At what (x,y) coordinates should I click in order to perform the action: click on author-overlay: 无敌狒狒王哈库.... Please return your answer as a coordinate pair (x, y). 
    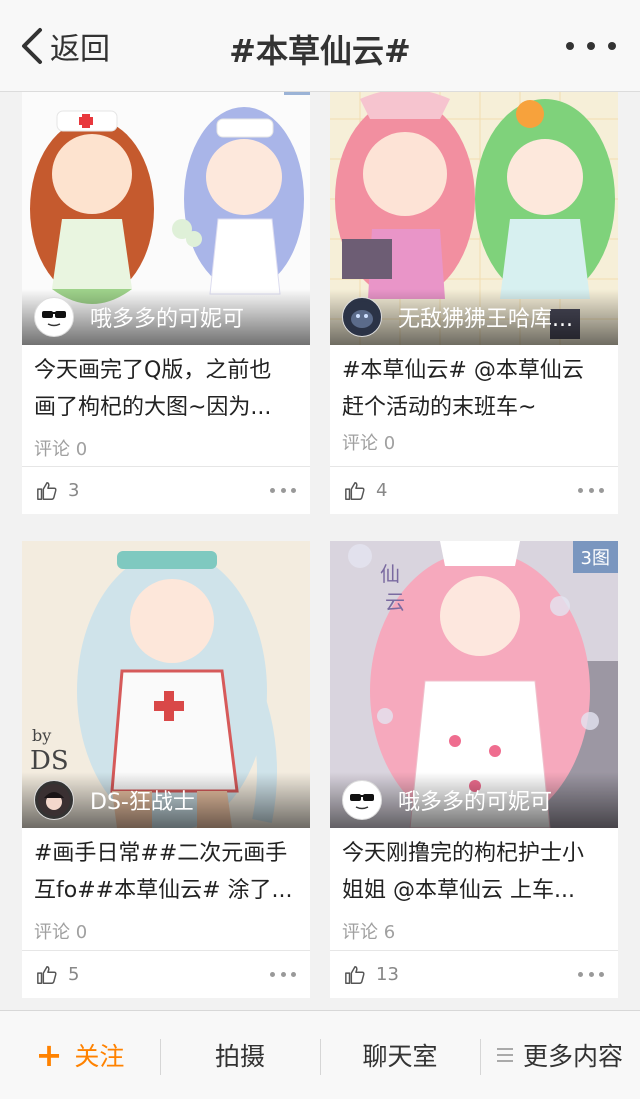
    Looking at the image, I should click on (474, 317).